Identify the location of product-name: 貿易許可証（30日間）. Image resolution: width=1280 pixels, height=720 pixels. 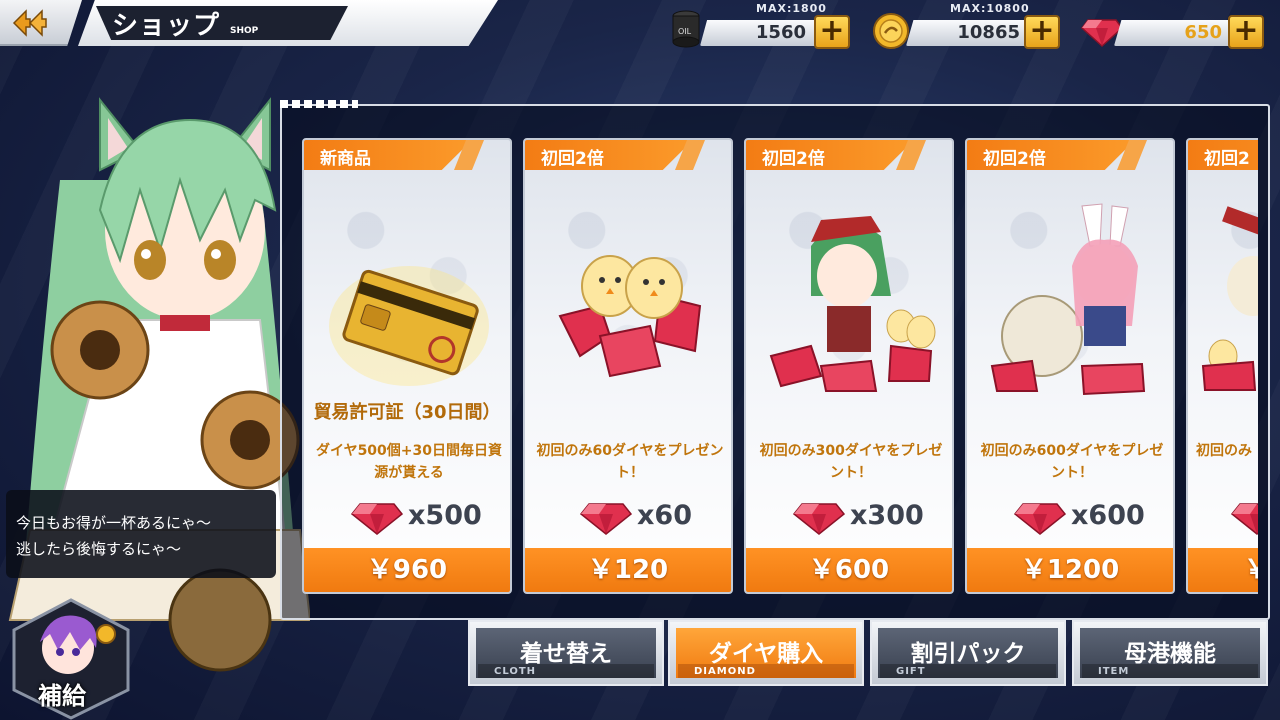
(407, 412).